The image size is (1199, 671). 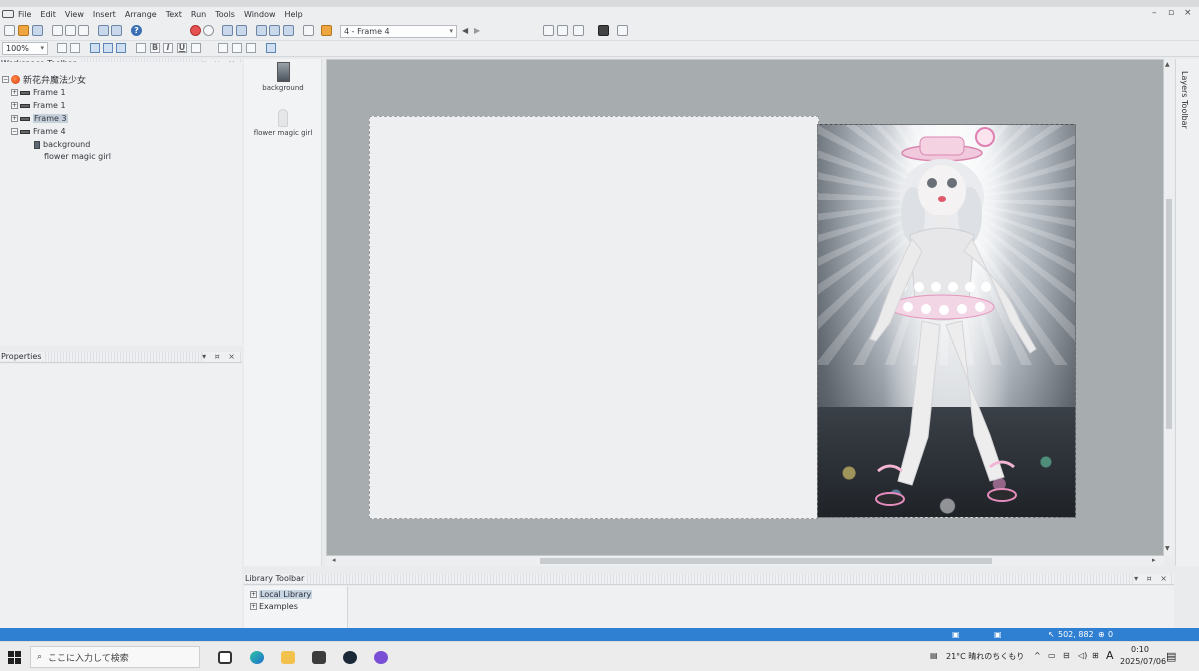 I want to click on tray-misc-icon: ⊞, so click(x=1095, y=655).